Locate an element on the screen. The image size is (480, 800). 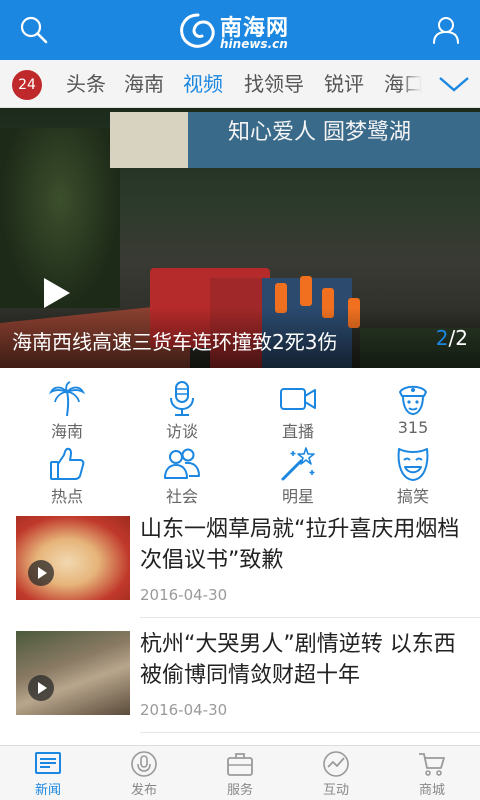
chevron-down-icon is located at coordinates (454, 84).